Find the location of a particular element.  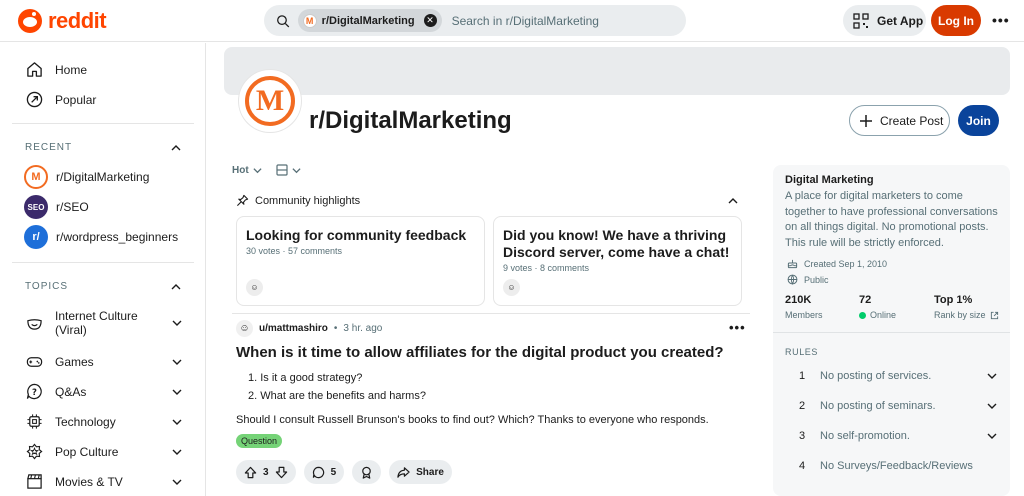

topic-label: Games is located at coordinates (74, 361).